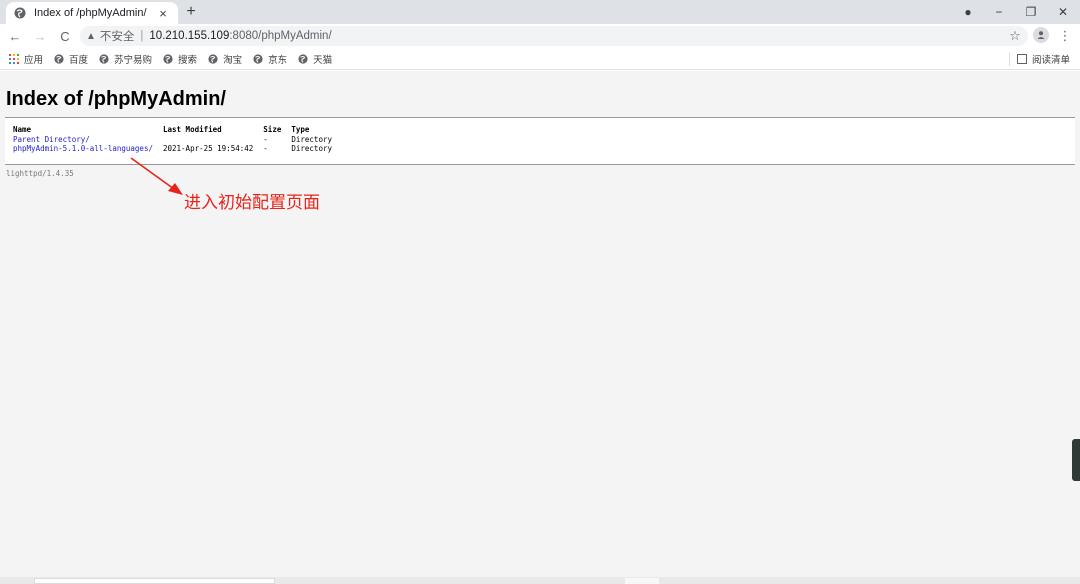 The width and height of the screenshot is (1080, 584). Describe the element at coordinates (540, 580) in the screenshot. I see `bottom-strip` at that location.